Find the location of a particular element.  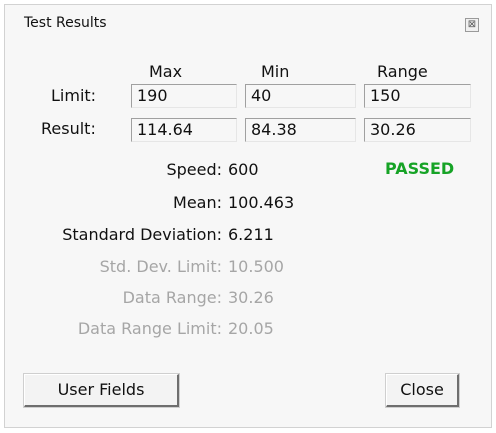

result-label: Result: is located at coordinates (68, 128).